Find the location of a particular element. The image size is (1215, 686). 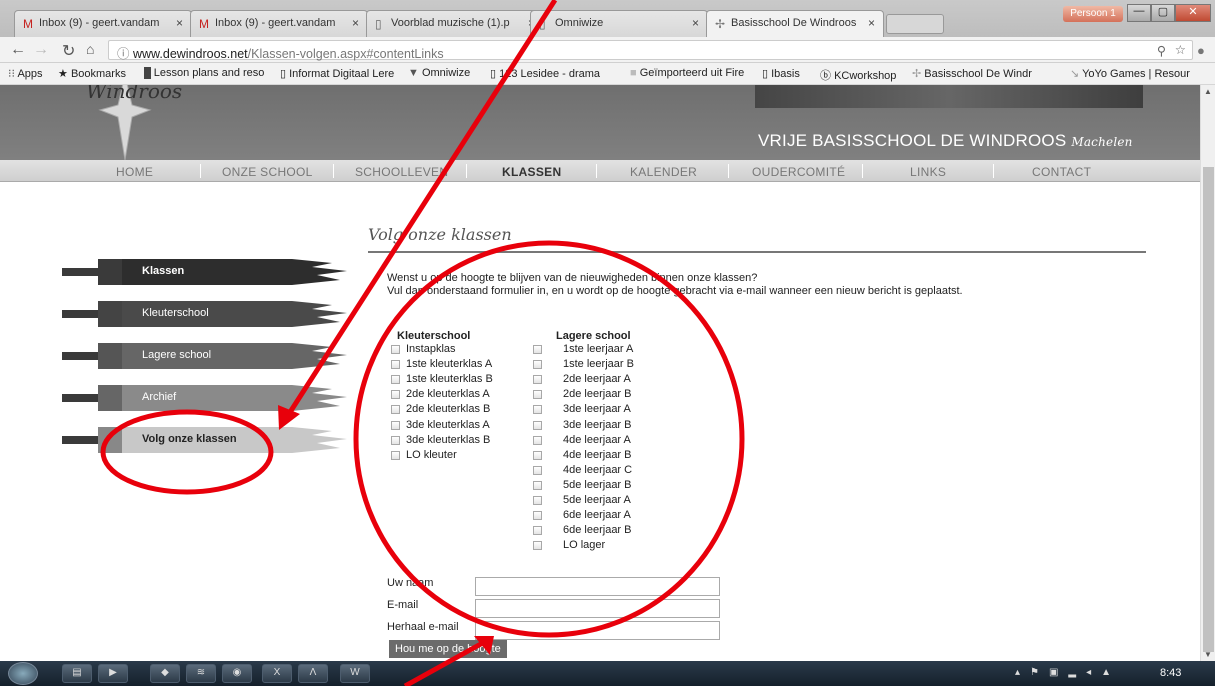

bookmark-informat: ▯ Informat Digitaal Lere is located at coordinates (337, 73).